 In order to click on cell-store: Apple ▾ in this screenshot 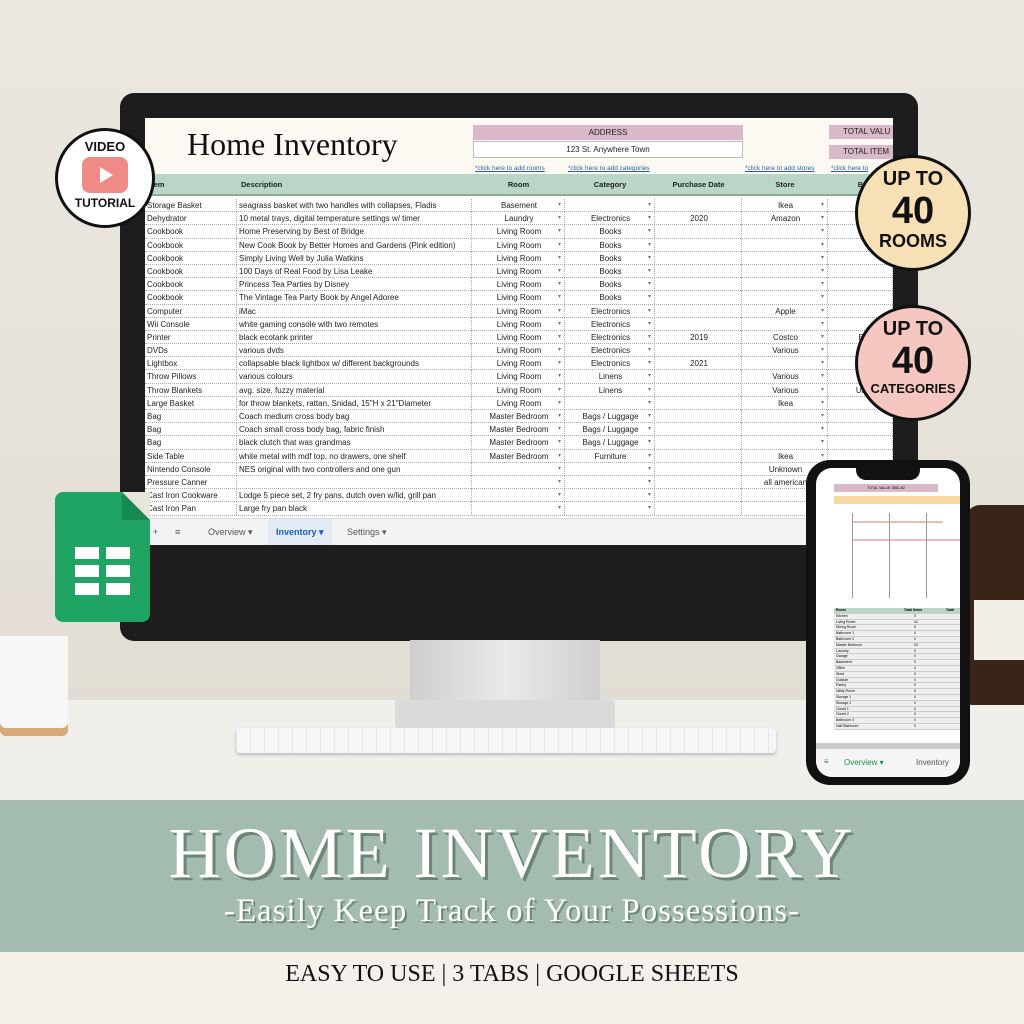, I will do `click(785, 311)`.